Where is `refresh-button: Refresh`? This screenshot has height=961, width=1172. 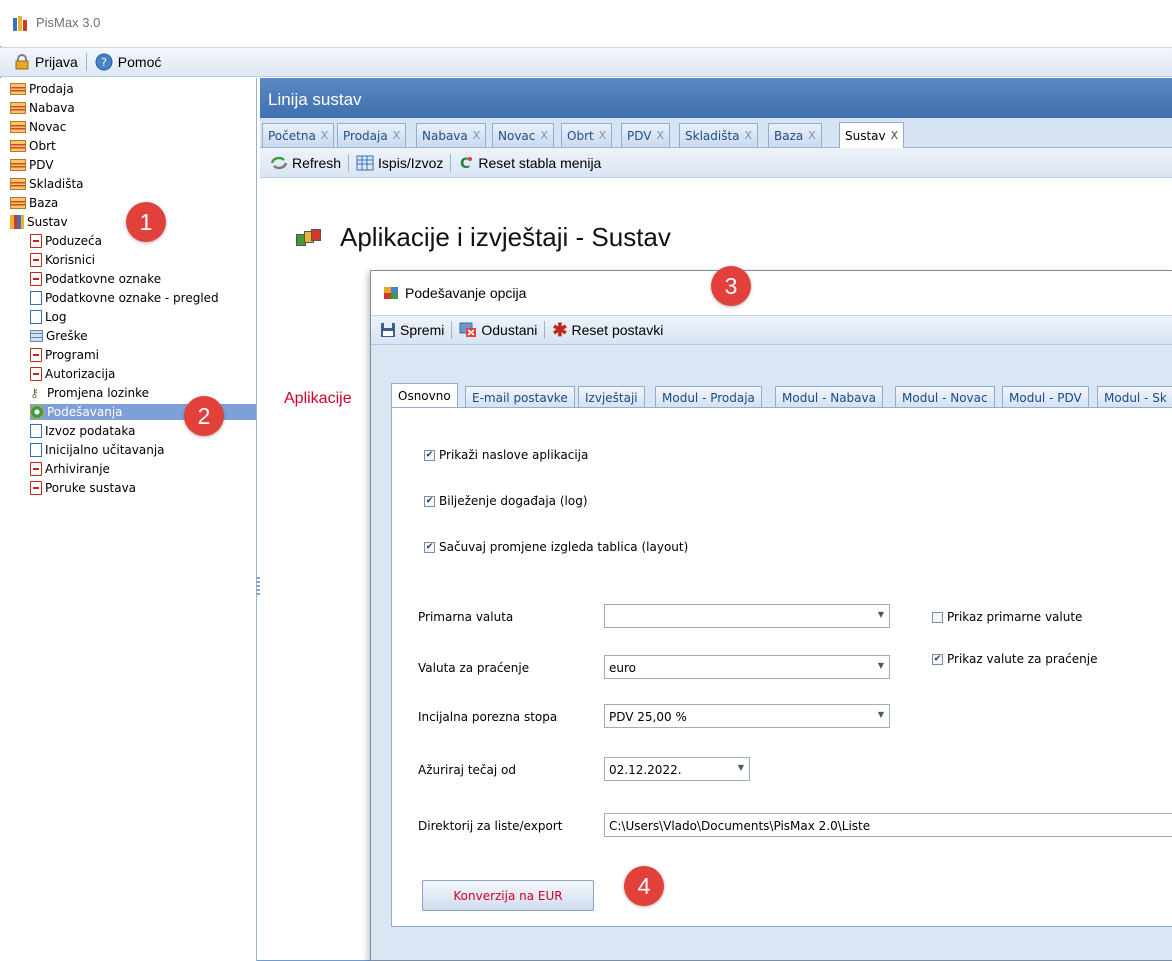
refresh-button: Refresh is located at coordinates (305, 163).